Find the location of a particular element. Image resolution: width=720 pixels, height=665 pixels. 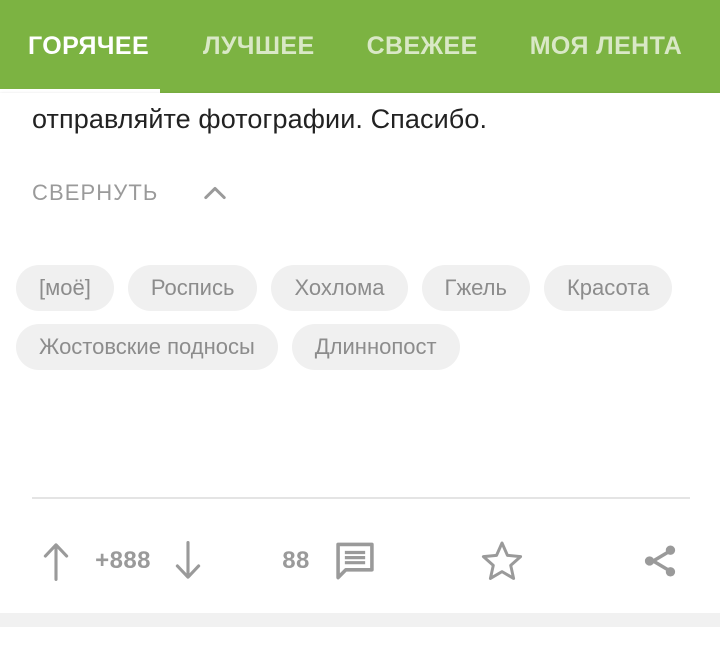

tab-best-label: ЛУЧШЕЕ is located at coordinates (259, 46).